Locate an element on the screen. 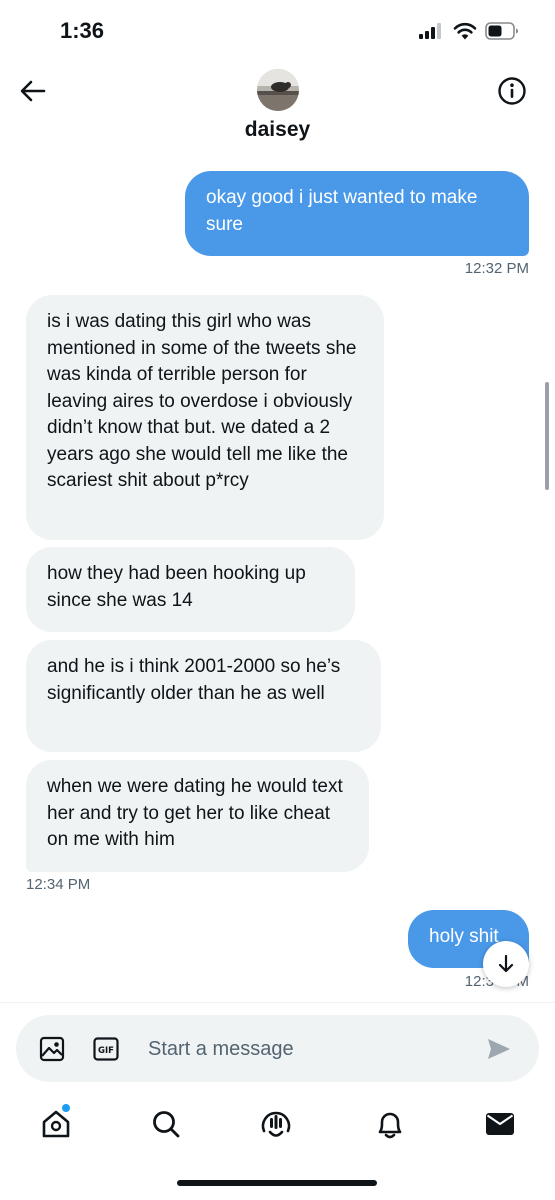  message-bubble-sent: okay good i just wanted to make sure is located at coordinates (357, 213).